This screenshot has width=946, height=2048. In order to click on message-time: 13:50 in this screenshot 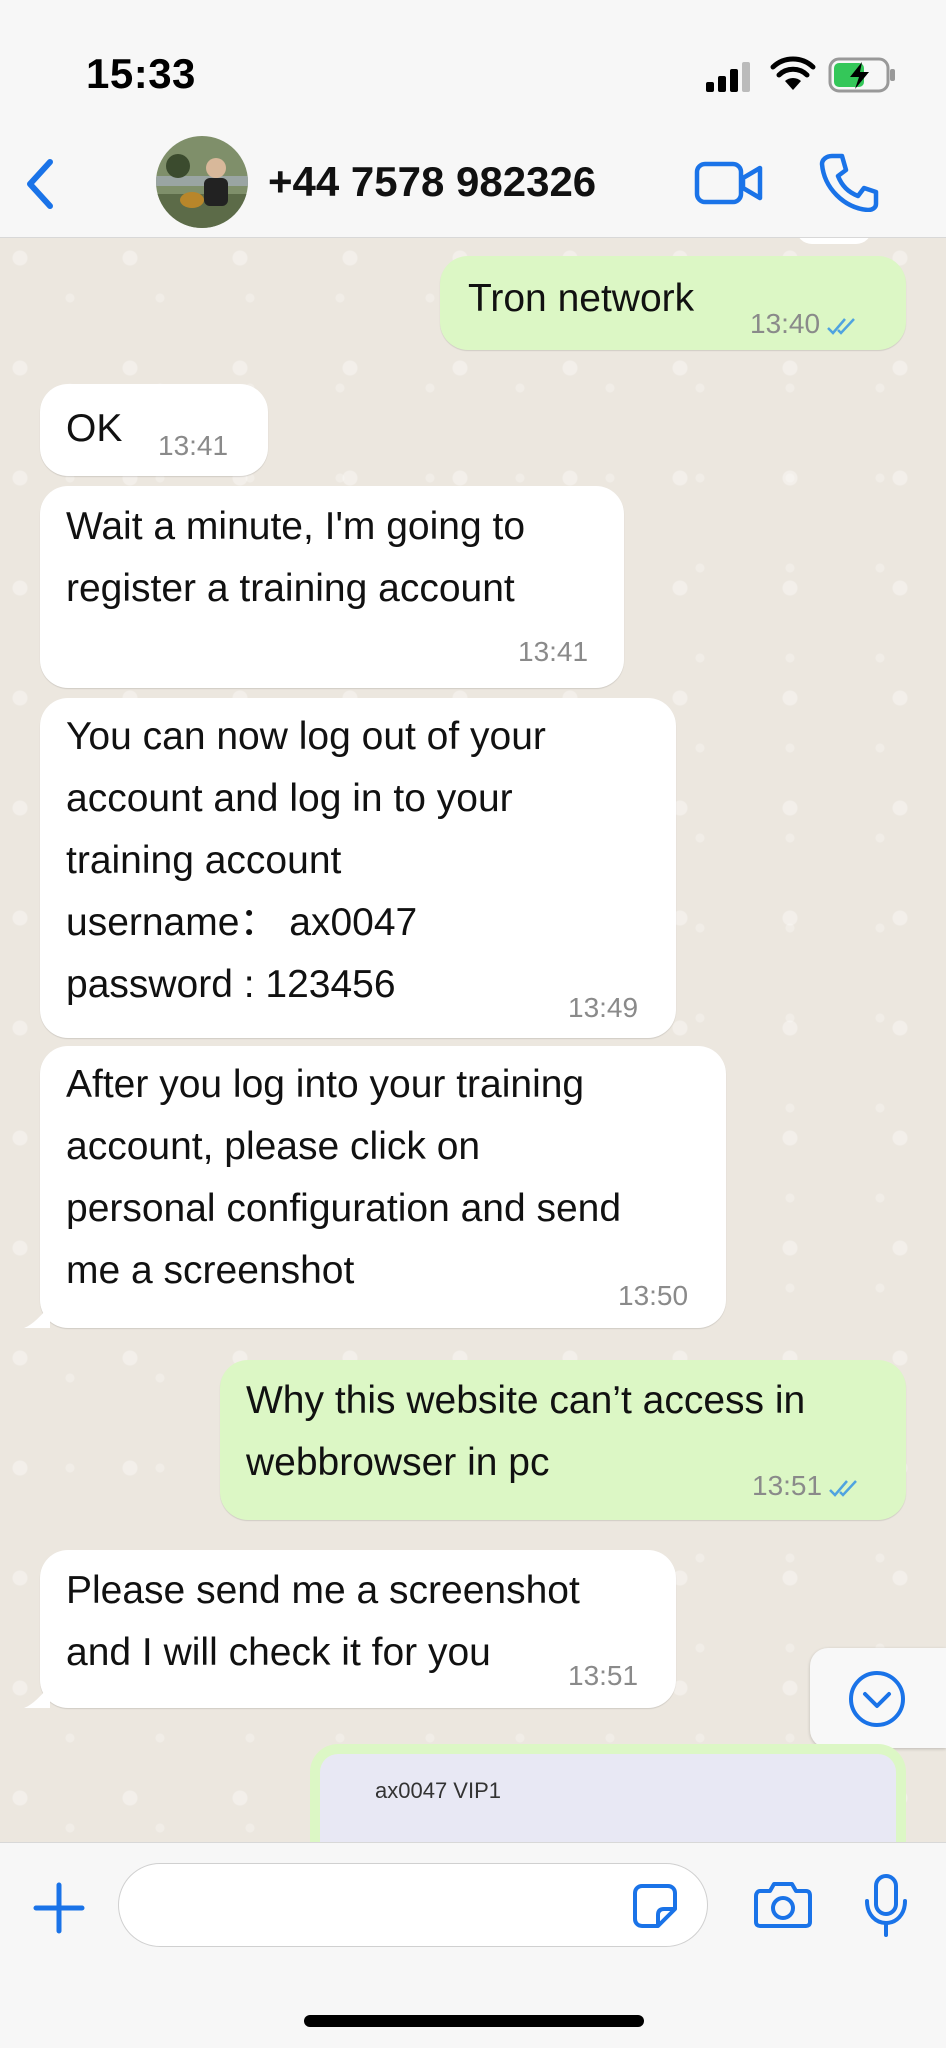, I will do `click(653, 1295)`.